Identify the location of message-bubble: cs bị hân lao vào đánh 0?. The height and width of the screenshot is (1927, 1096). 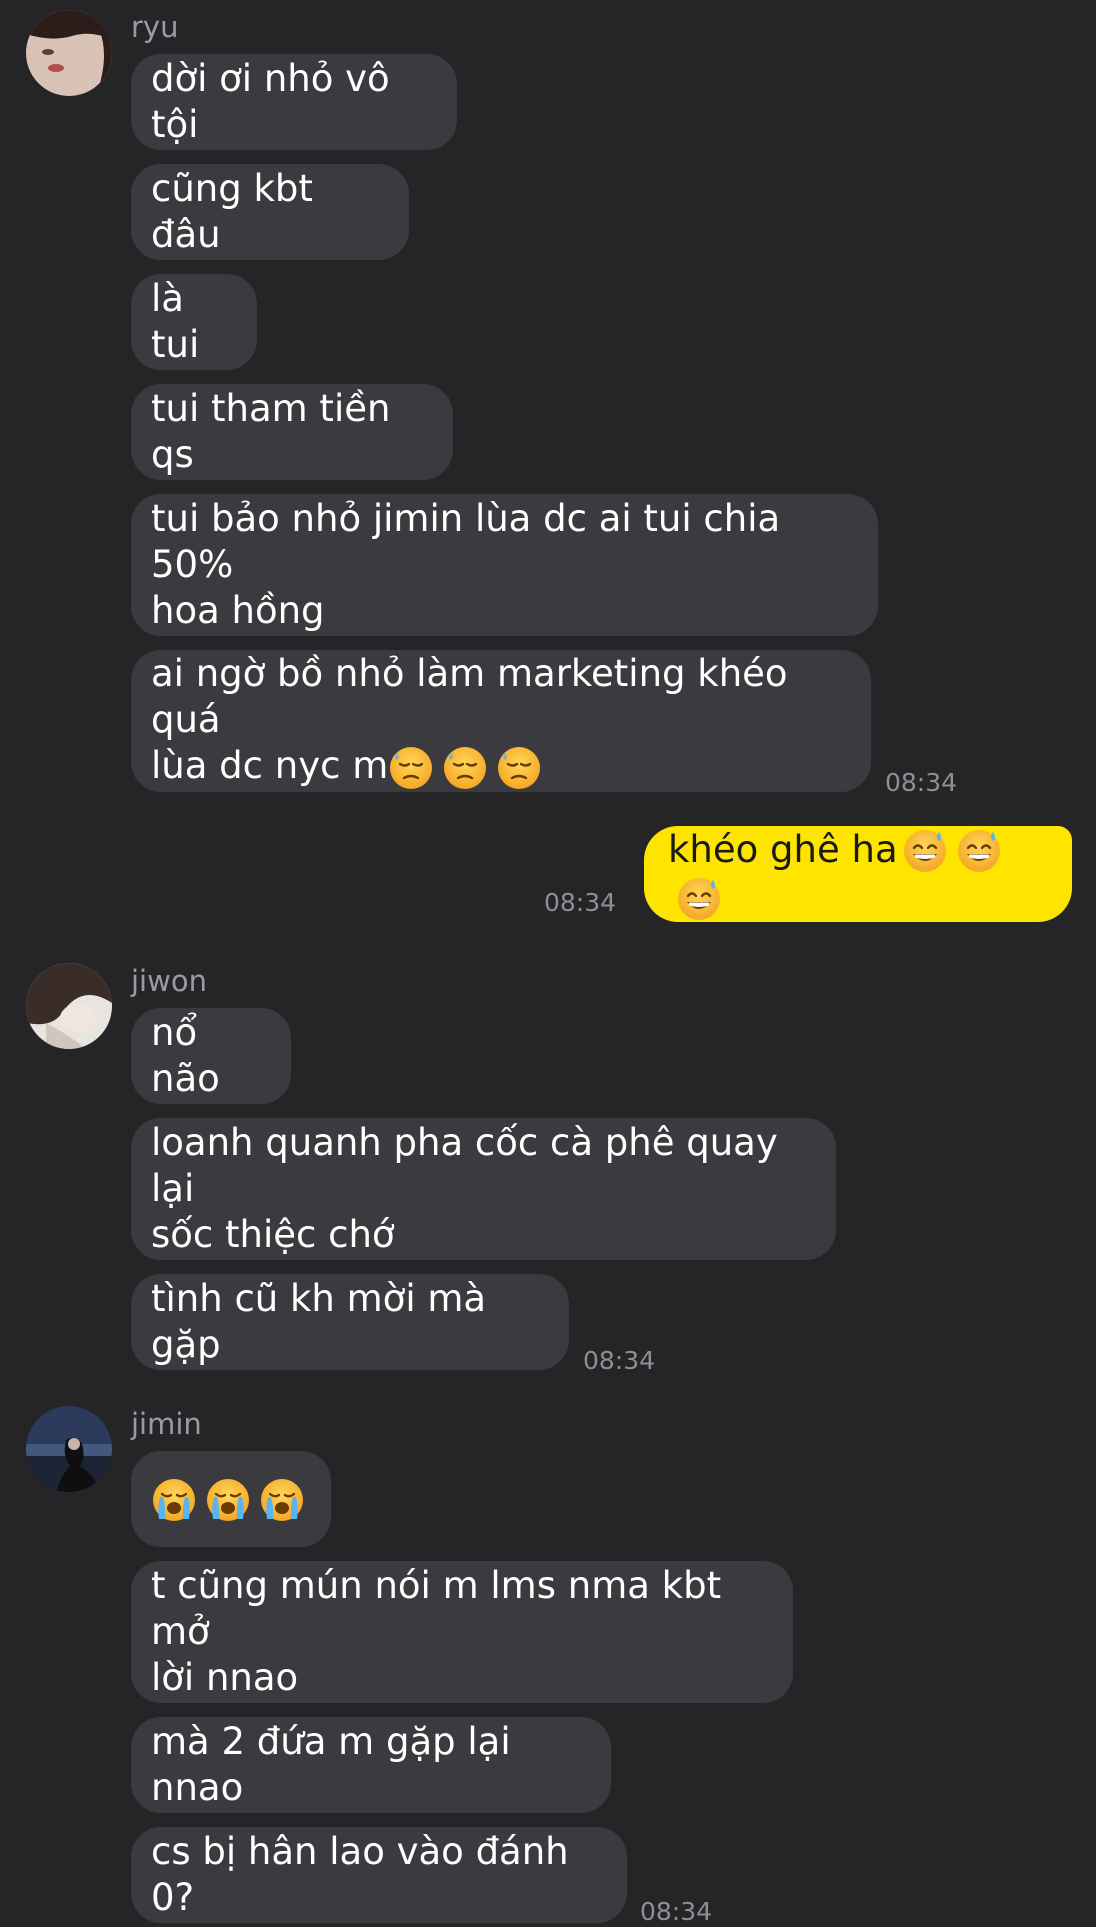
(379, 1875).